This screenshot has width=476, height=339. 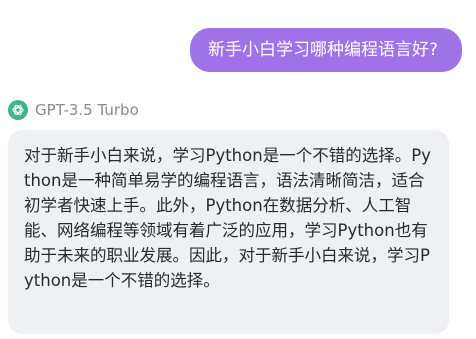 I want to click on openai-logo-glyph, so click(x=18, y=110).